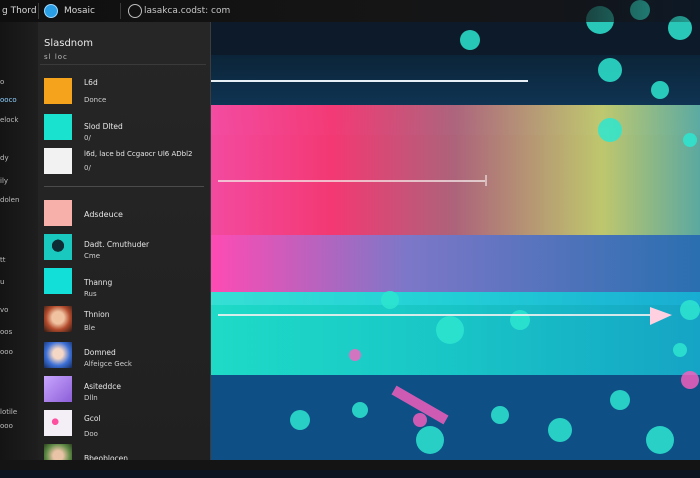  I want to click on title-bar: g Thord Mosaic lasakca.codst: com, so click(350, 11).